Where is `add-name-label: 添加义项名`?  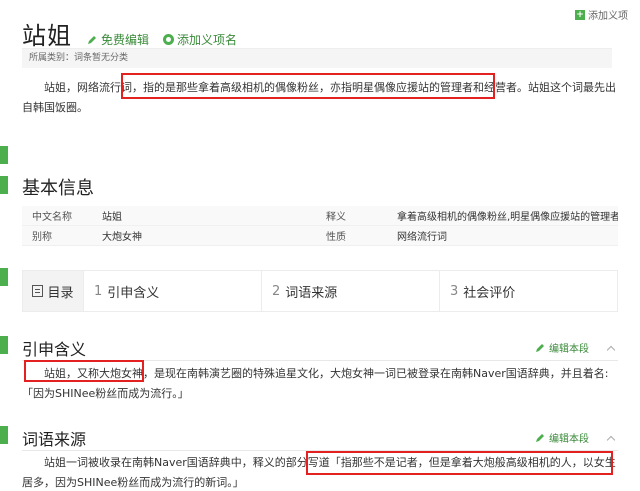
add-name-label: 添加义项名 is located at coordinates (207, 40).